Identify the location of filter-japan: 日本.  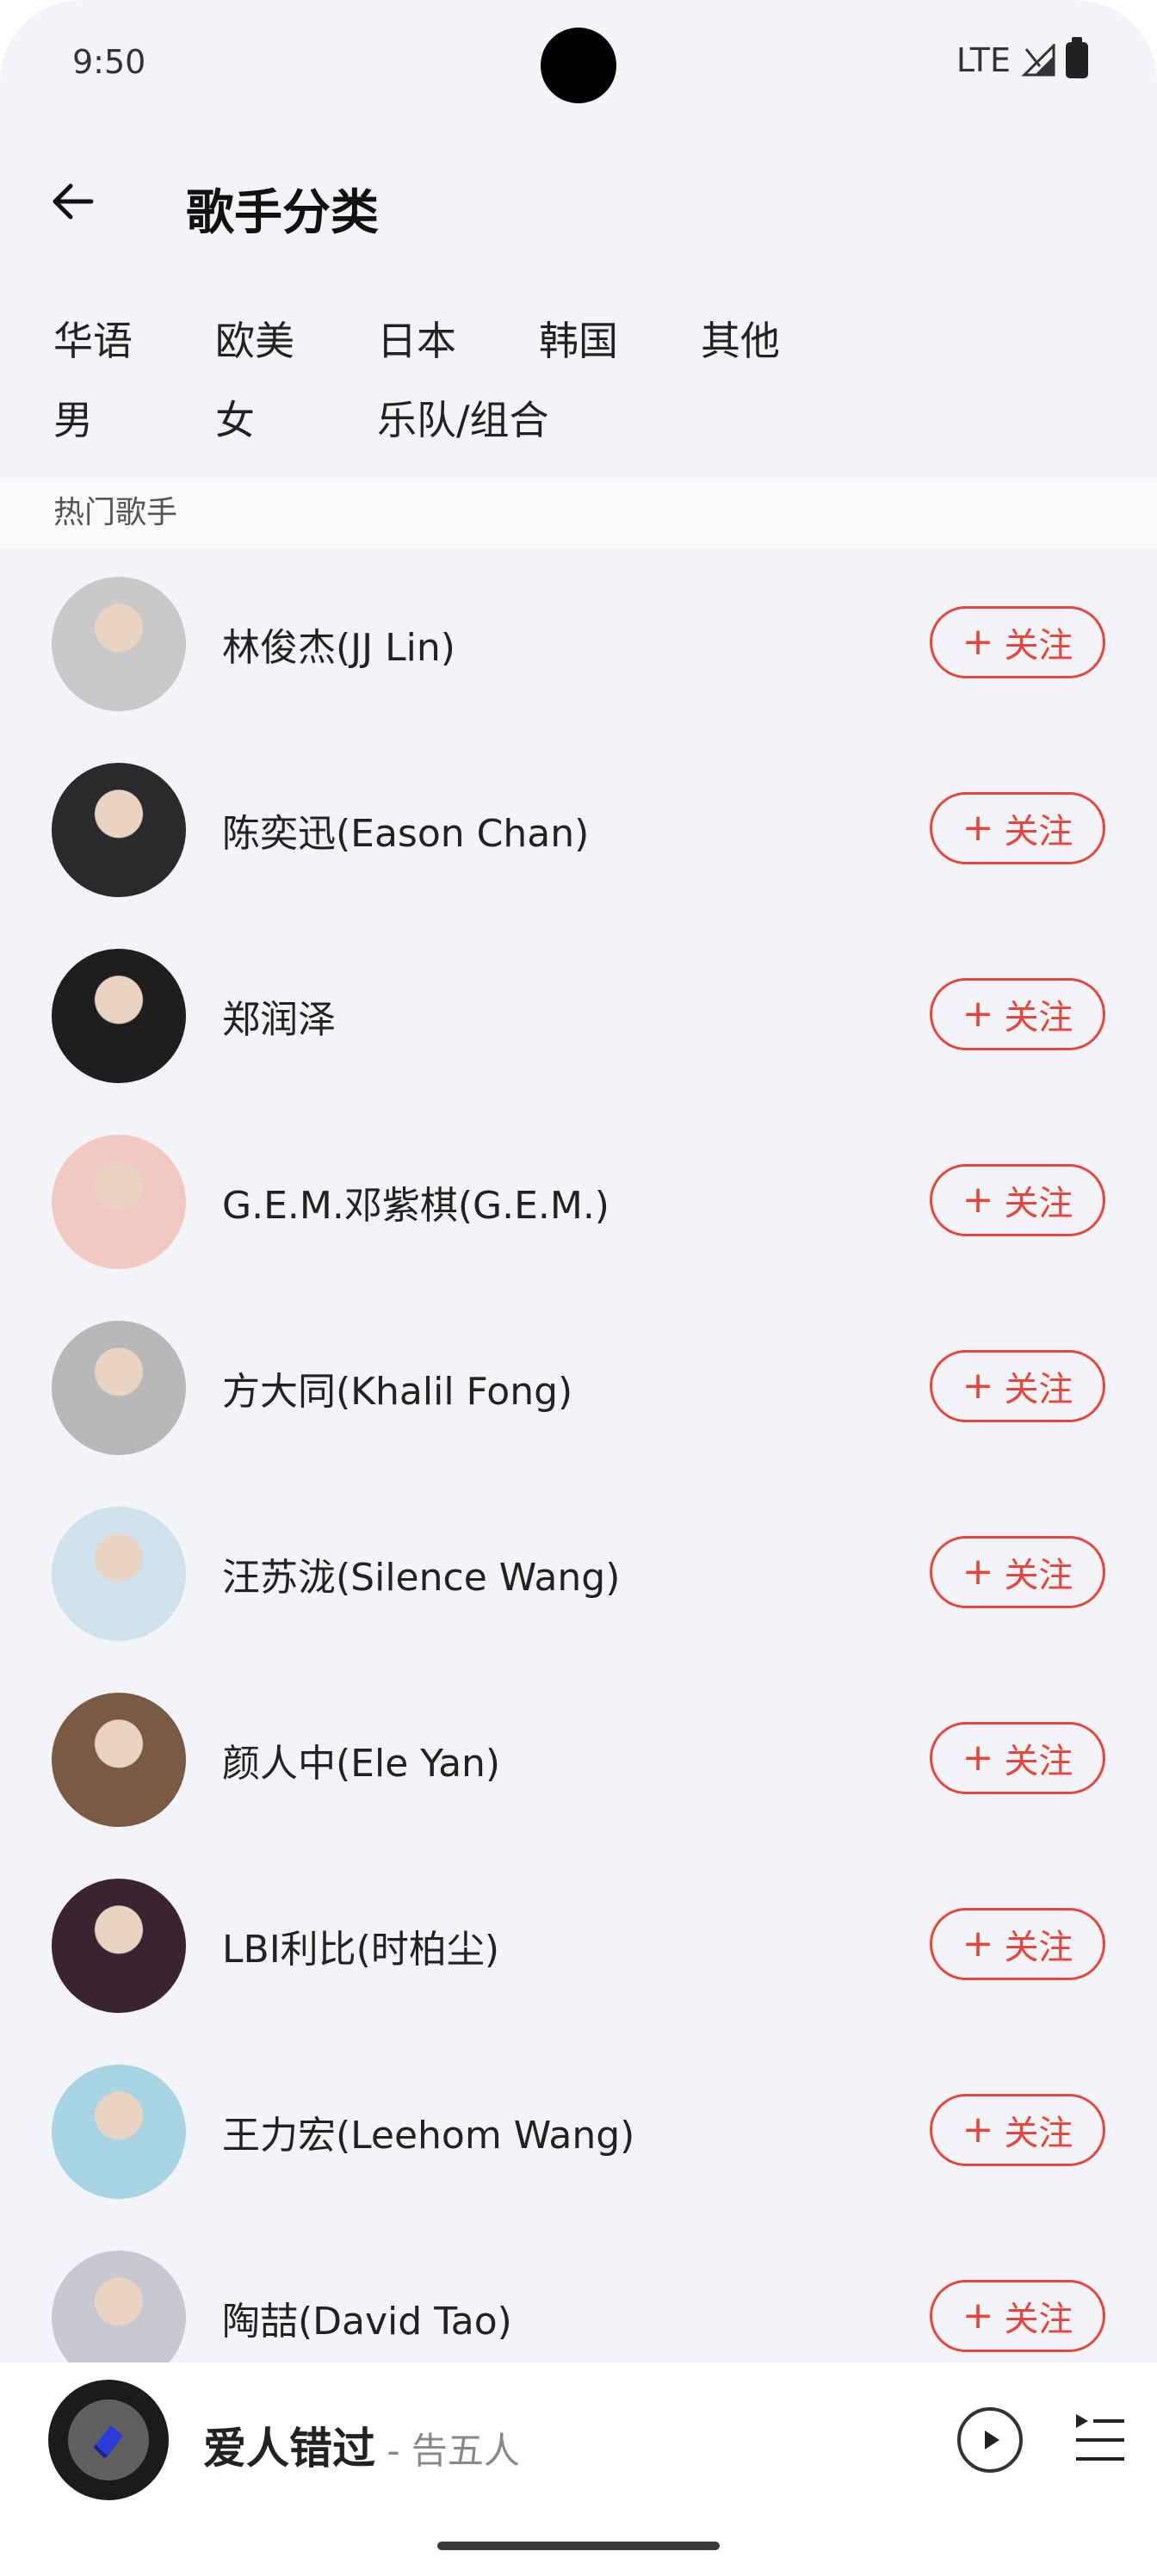
(458, 350).